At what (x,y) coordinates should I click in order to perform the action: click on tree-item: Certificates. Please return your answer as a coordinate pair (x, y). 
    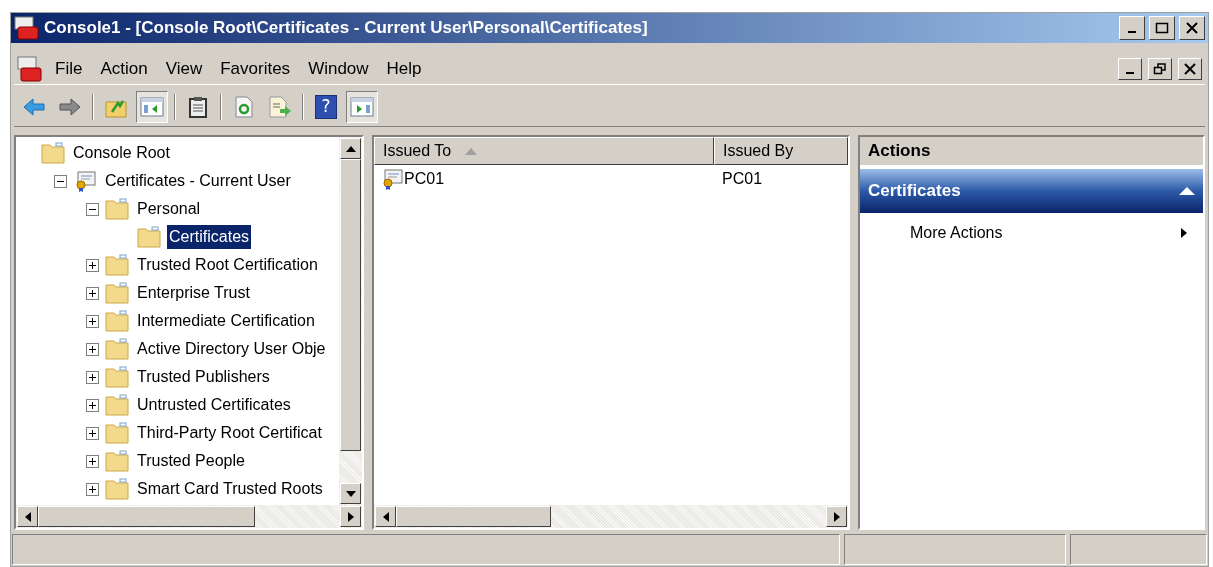
    Looking at the image, I should click on (209, 237).